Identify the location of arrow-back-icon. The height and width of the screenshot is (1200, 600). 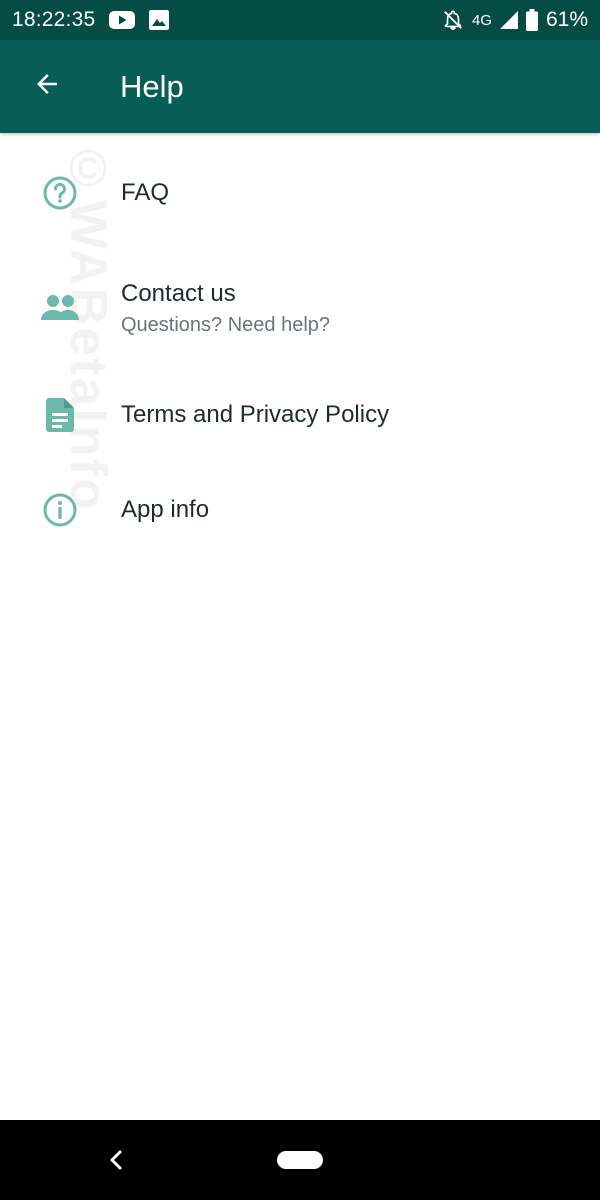
(47, 86).